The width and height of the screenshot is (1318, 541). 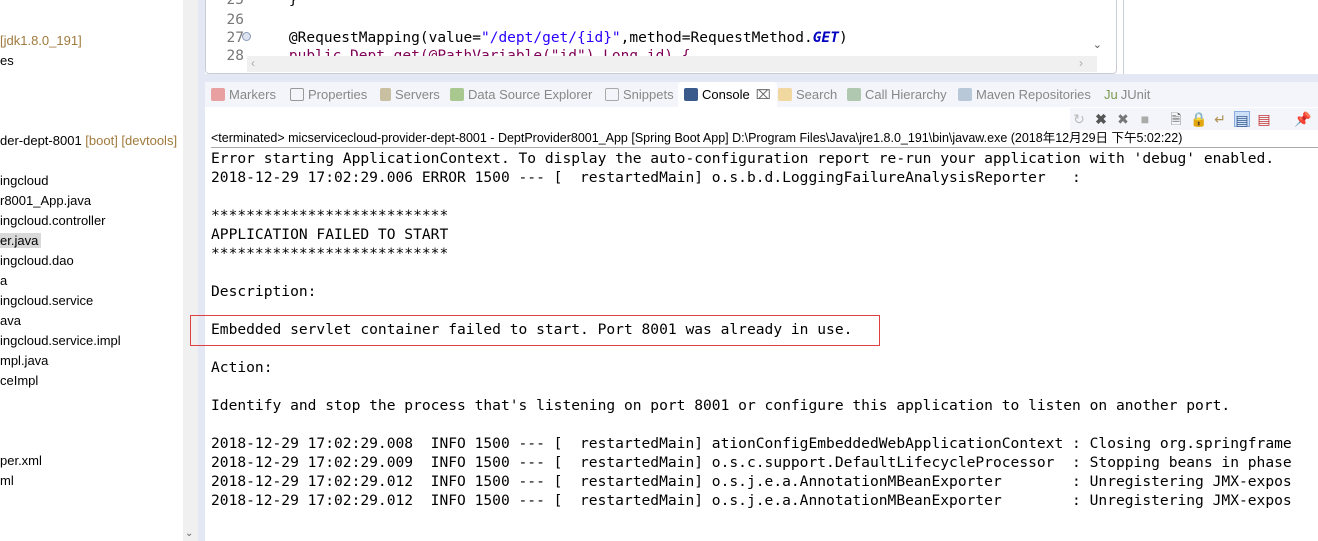 What do you see at coordinates (330, 234) in the screenshot?
I see `console-line: APPLICATION FAILED TO START` at bounding box center [330, 234].